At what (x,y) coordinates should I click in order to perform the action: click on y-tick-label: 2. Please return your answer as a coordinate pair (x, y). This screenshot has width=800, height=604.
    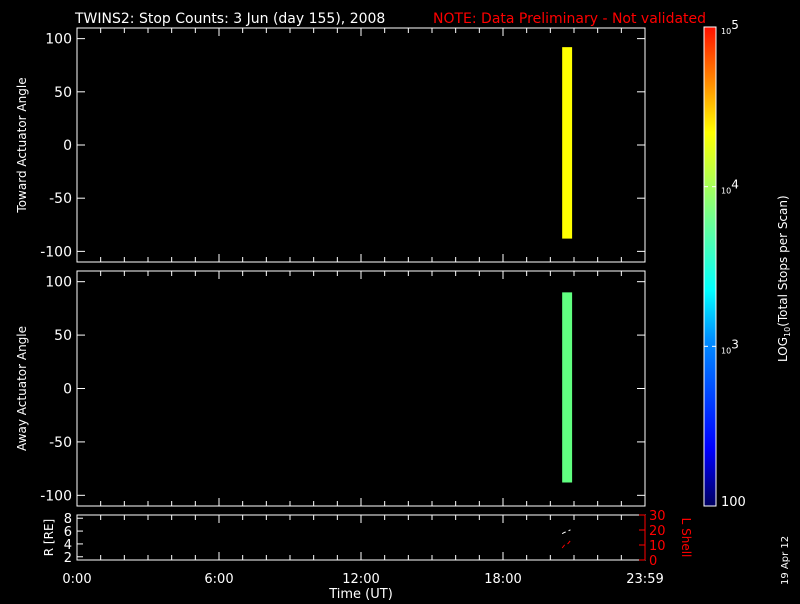
    Looking at the image, I should click on (68, 558).